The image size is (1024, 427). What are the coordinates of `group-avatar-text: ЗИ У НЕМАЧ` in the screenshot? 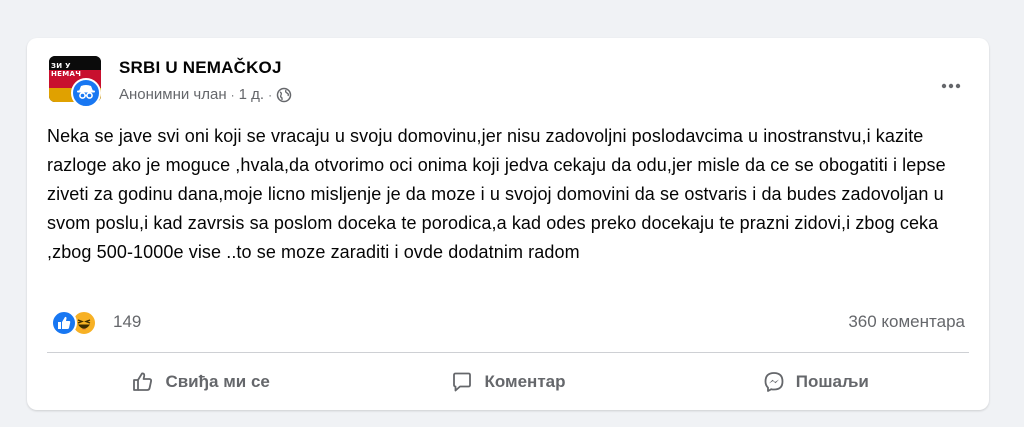 It's located at (66, 70).